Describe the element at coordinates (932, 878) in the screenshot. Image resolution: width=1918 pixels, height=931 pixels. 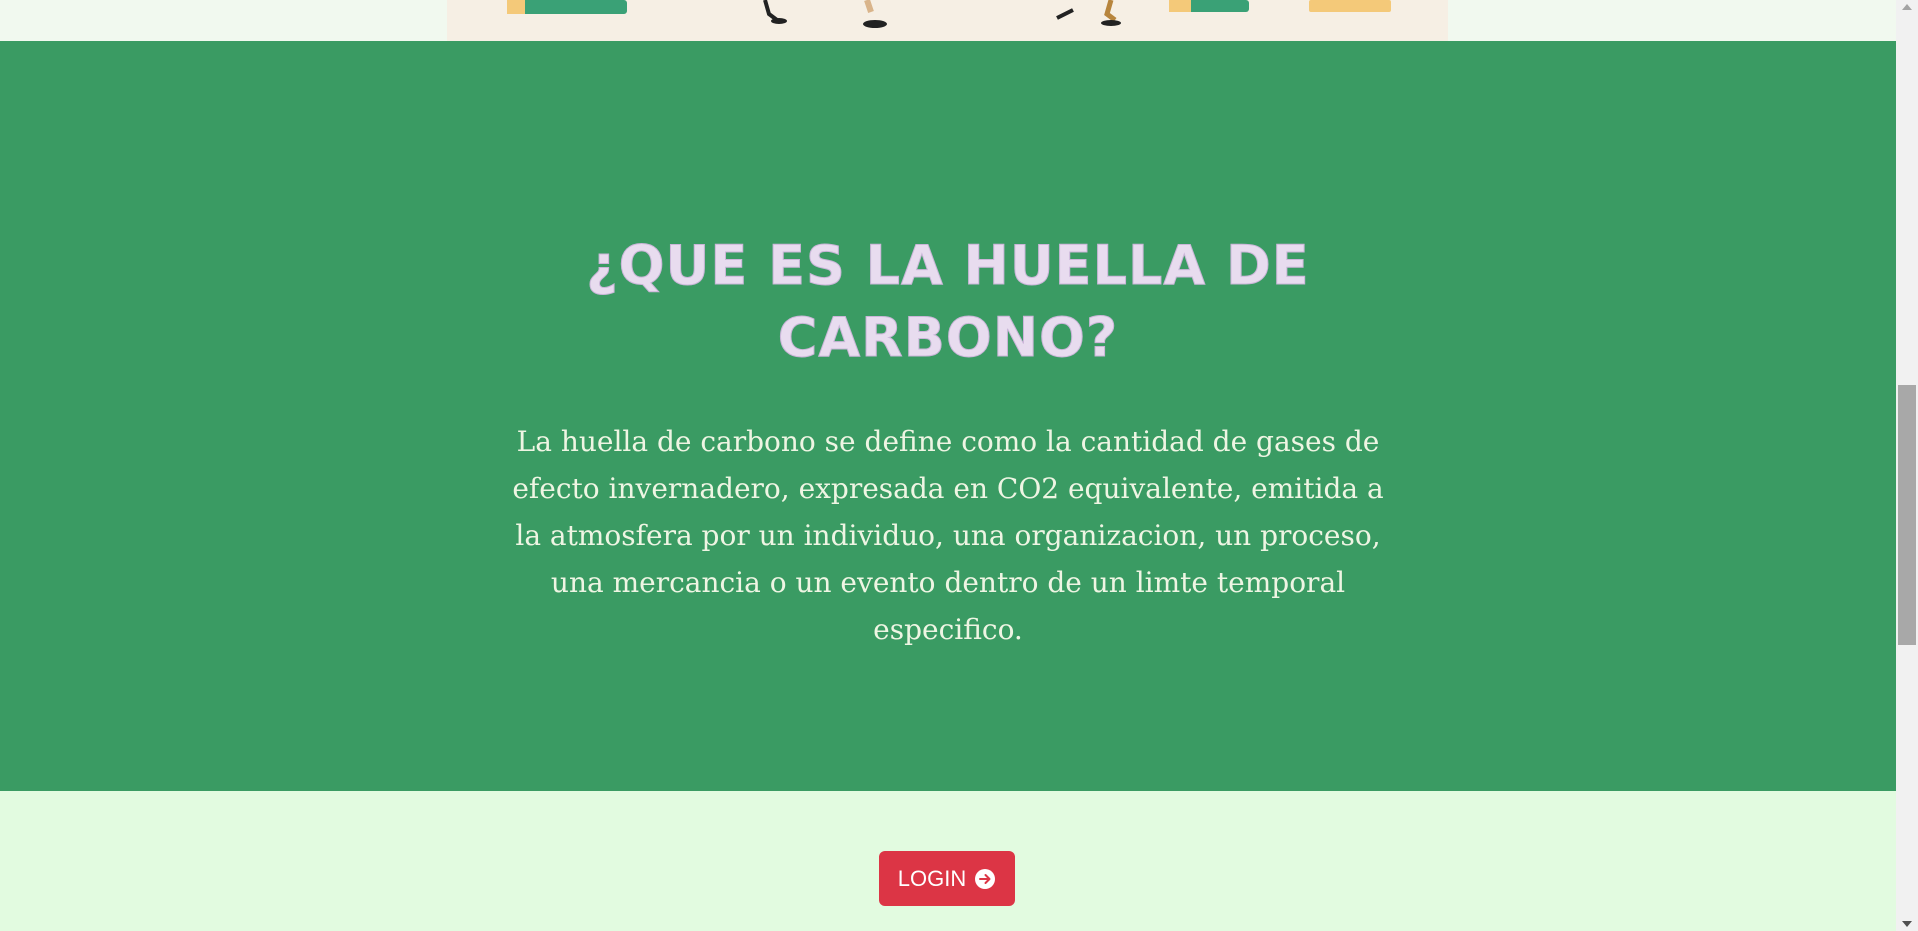
I see `login-button-label: LOGIN` at that location.